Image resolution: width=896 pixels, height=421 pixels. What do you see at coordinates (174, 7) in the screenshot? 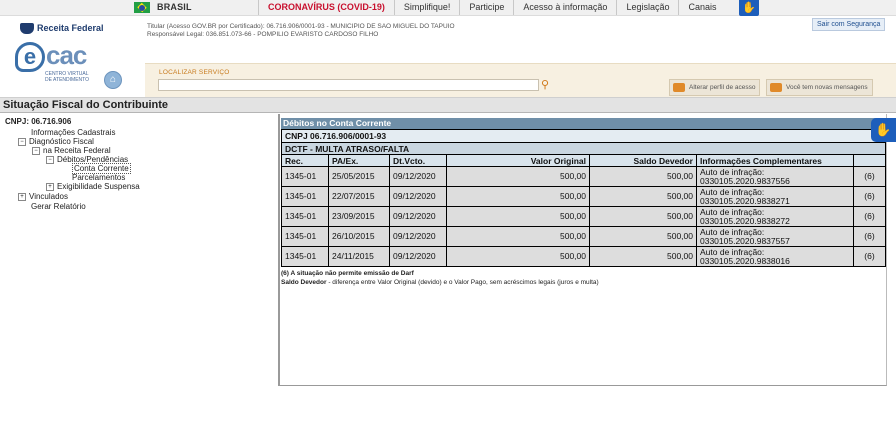
I see `brasil-link: BRASIL` at bounding box center [174, 7].